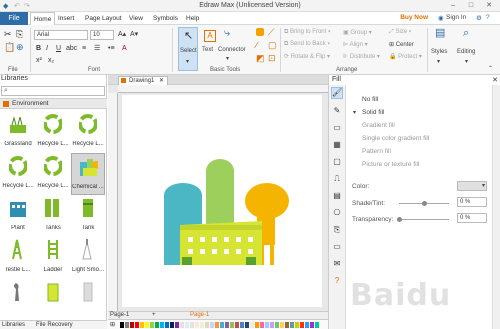  What do you see at coordinates (207, 50) in the screenshot?
I see `text-tool-label: Text` at bounding box center [207, 50].